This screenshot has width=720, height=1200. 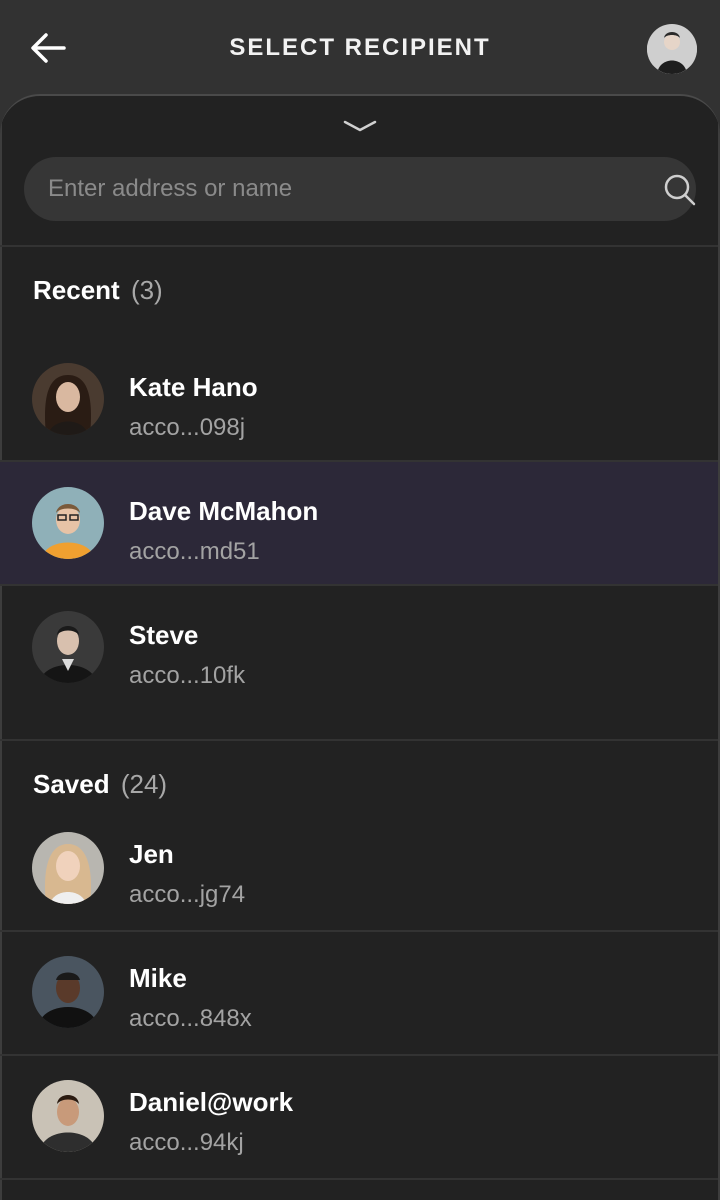 What do you see at coordinates (360, 870) in the screenshot?
I see `recipient-row: Jen acco...jg74` at bounding box center [360, 870].